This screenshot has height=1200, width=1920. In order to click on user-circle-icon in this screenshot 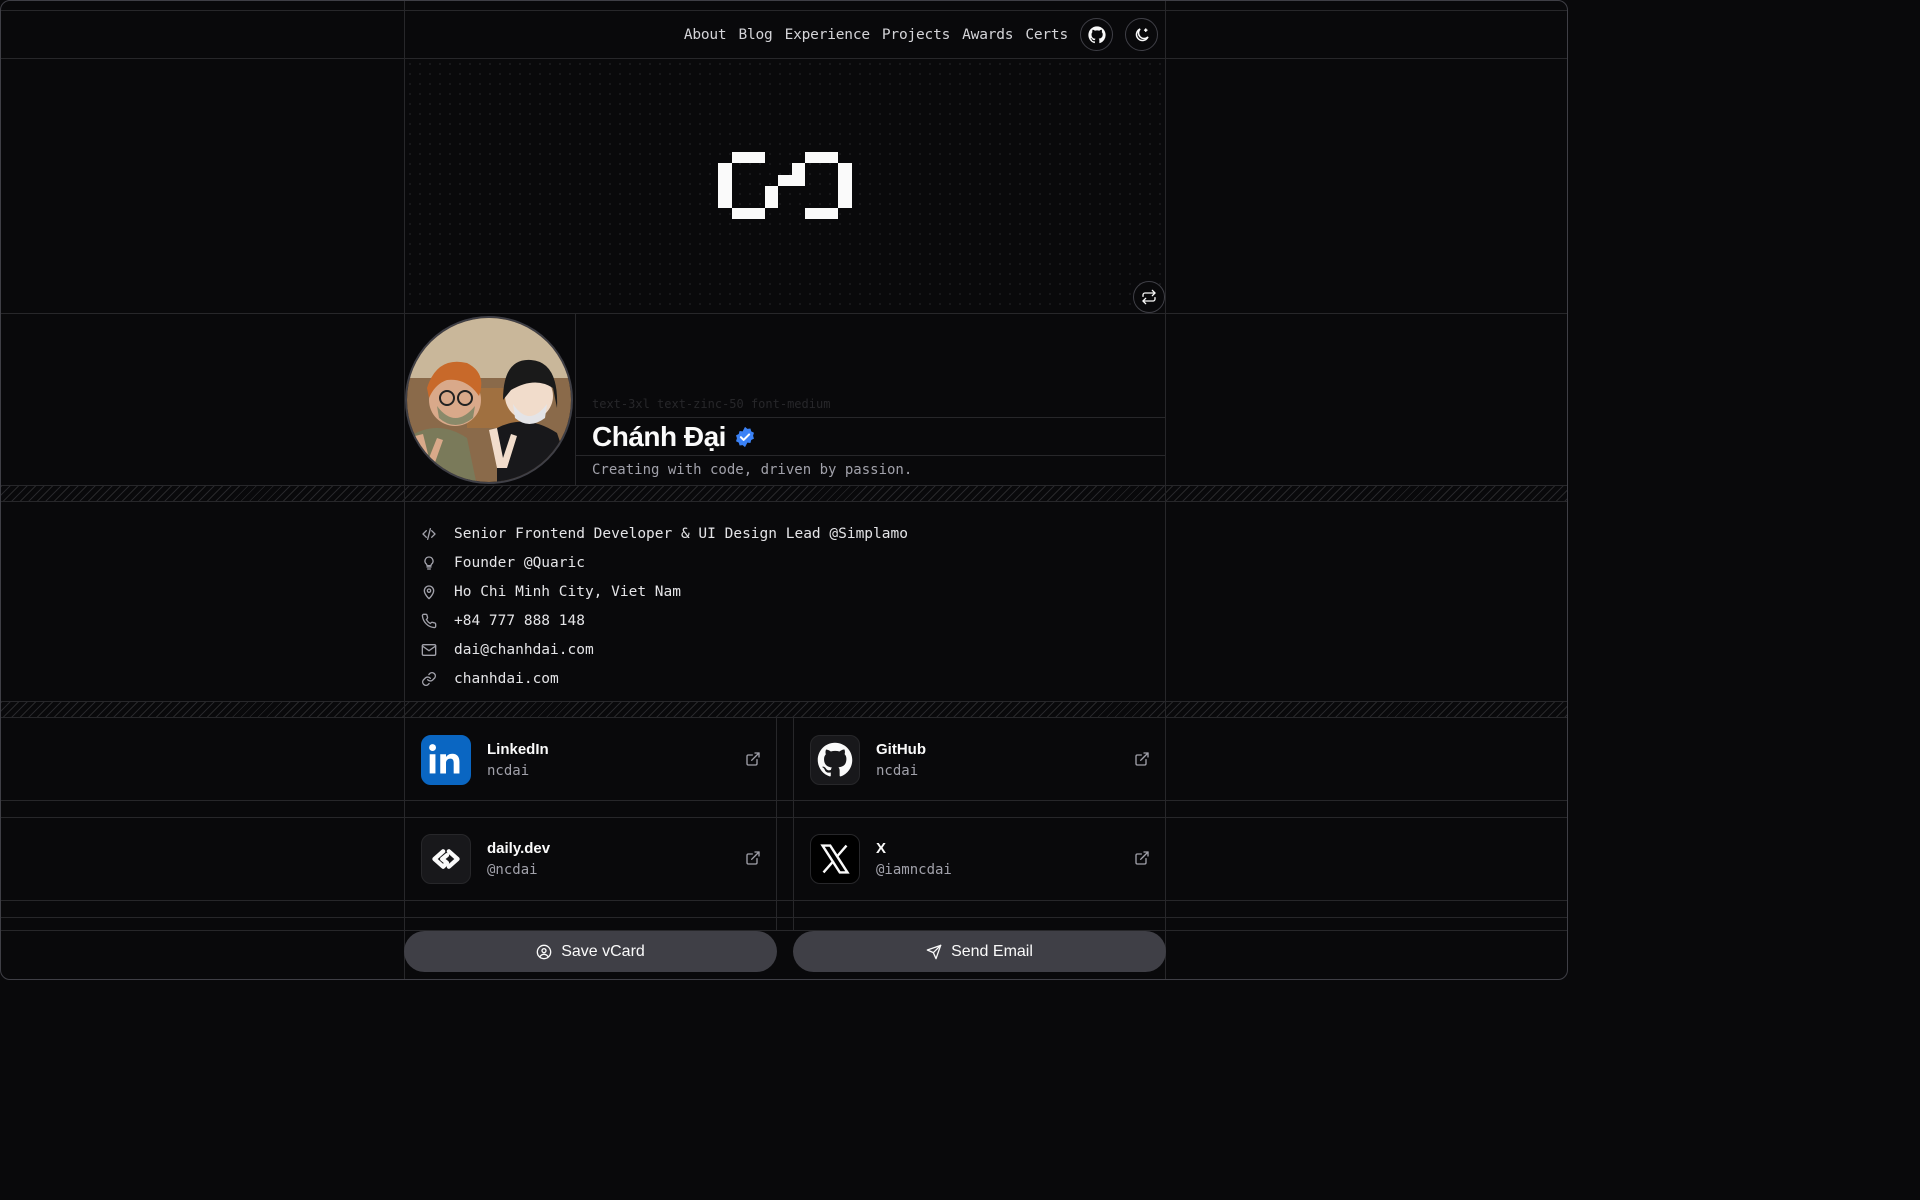, I will do `click(544, 951)`.